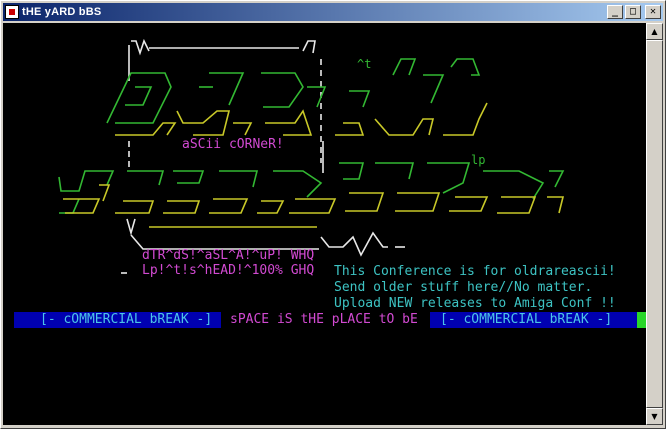 This screenshot has height=429, width=666. What do you see at coordinates (641, 320) in the screenshot?
I see `terminal-cursor` at bounding box center [641, 320].